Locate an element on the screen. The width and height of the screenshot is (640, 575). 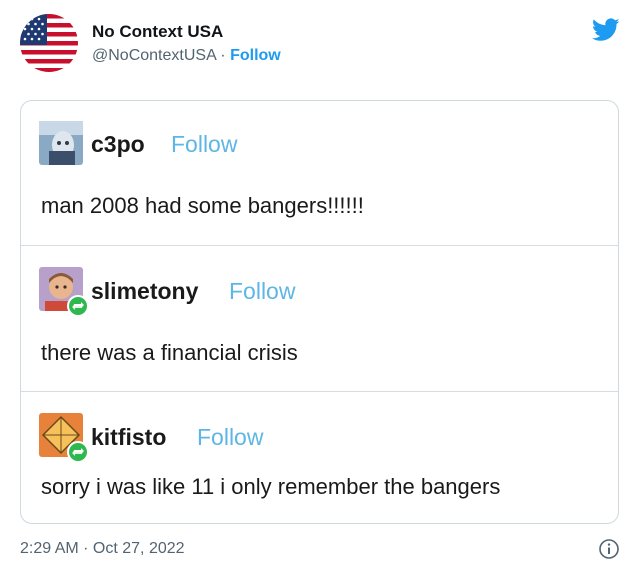
post-text: there was a financial crisis is located at coordinates (169, 352).